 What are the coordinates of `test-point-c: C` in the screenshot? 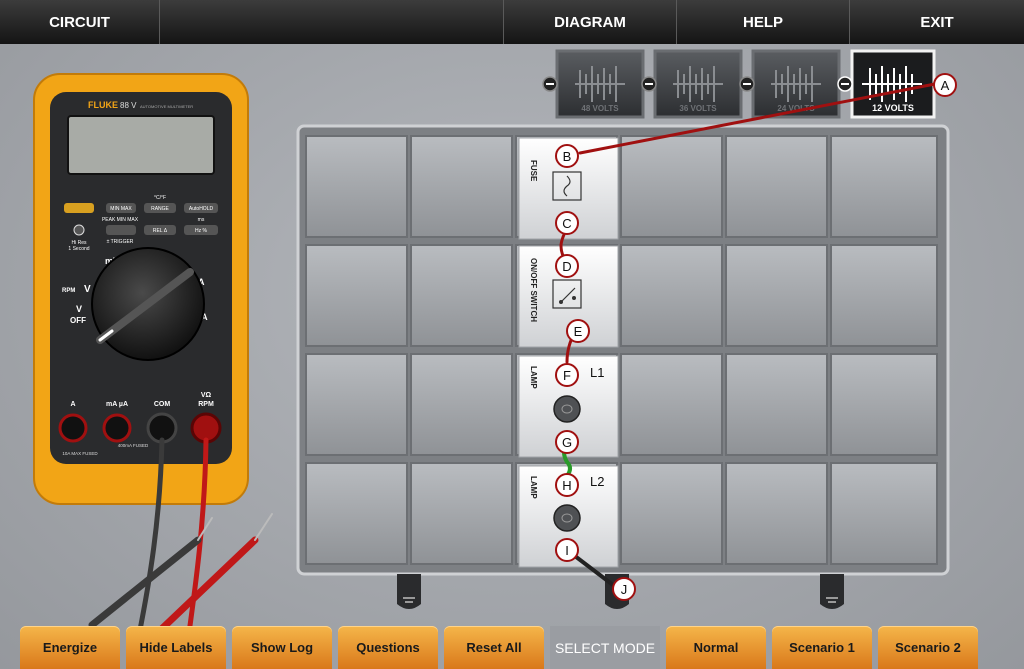 It's located at (567, 223).